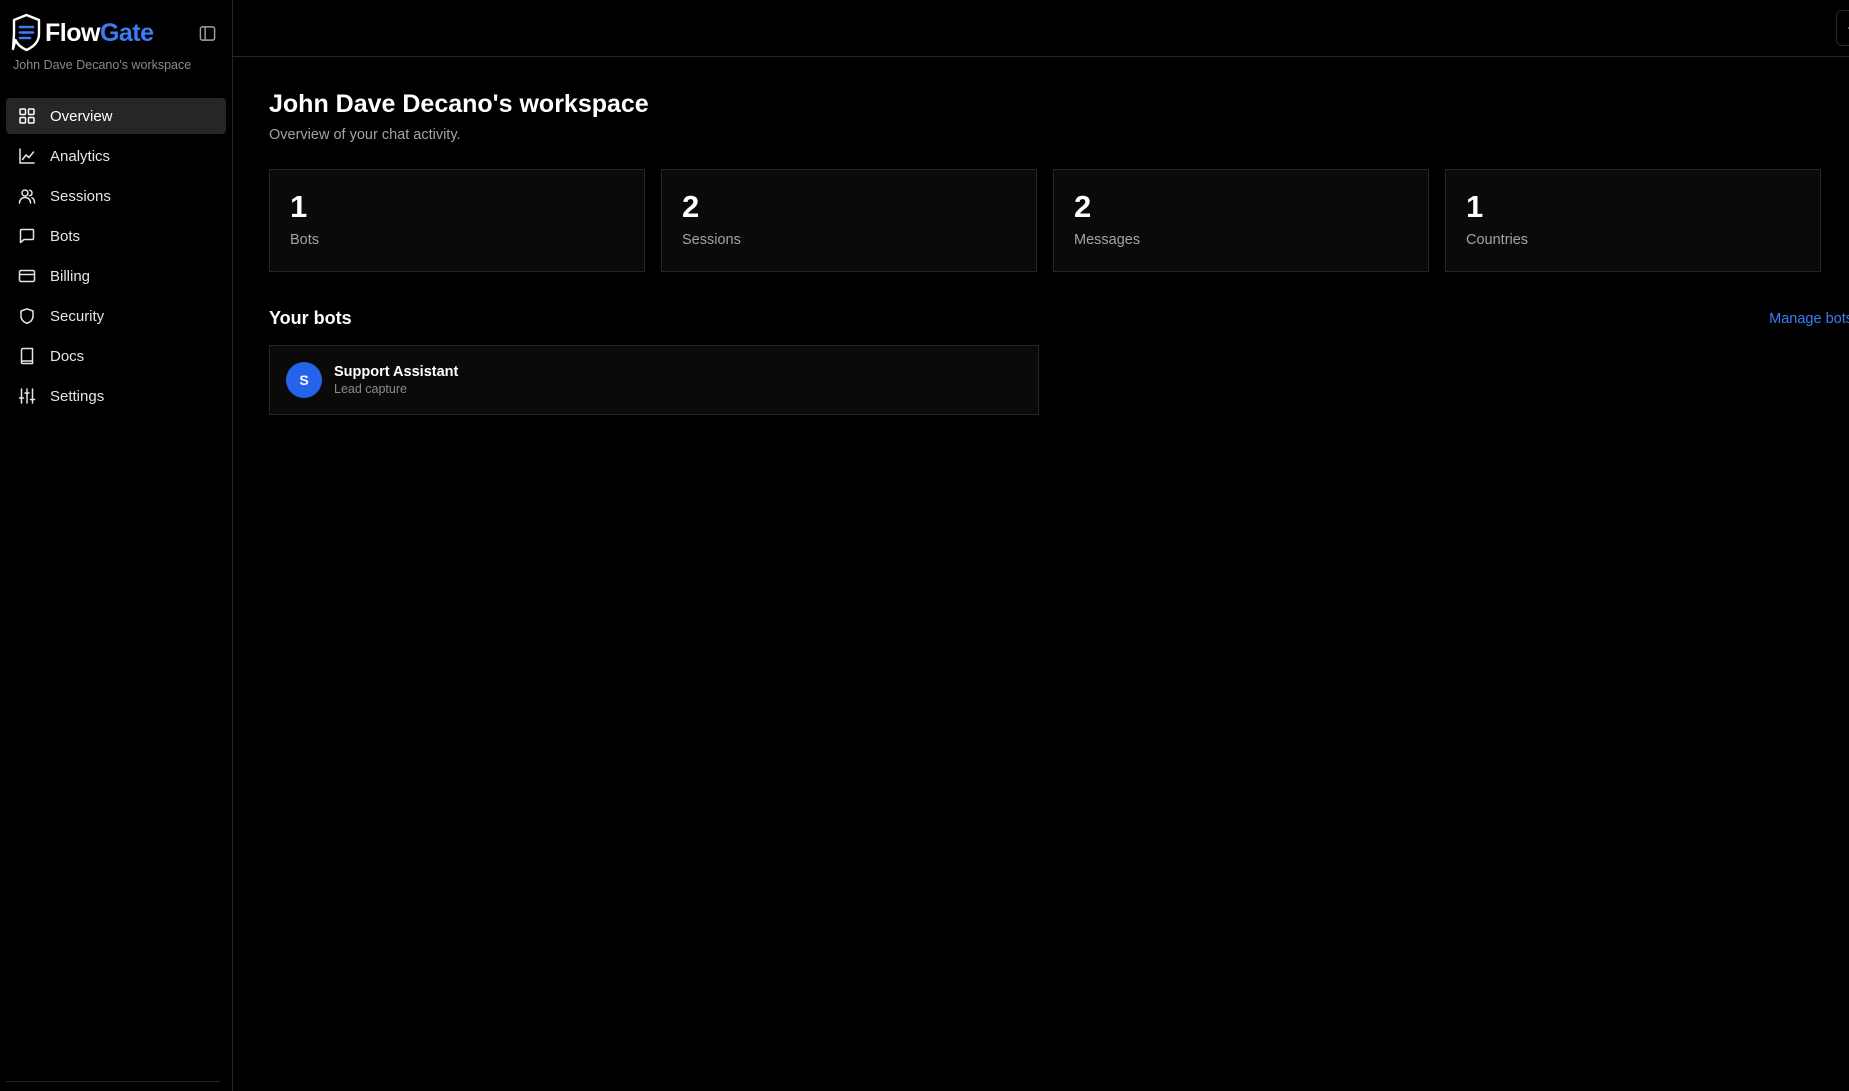 This screenshot has width=1849, height=1091. I want to click on stat-label: Sessions, so click(711, 240).